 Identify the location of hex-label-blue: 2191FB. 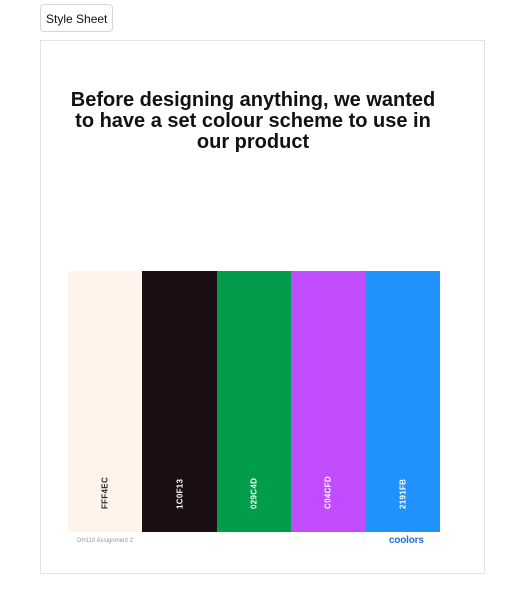
(403, 493).